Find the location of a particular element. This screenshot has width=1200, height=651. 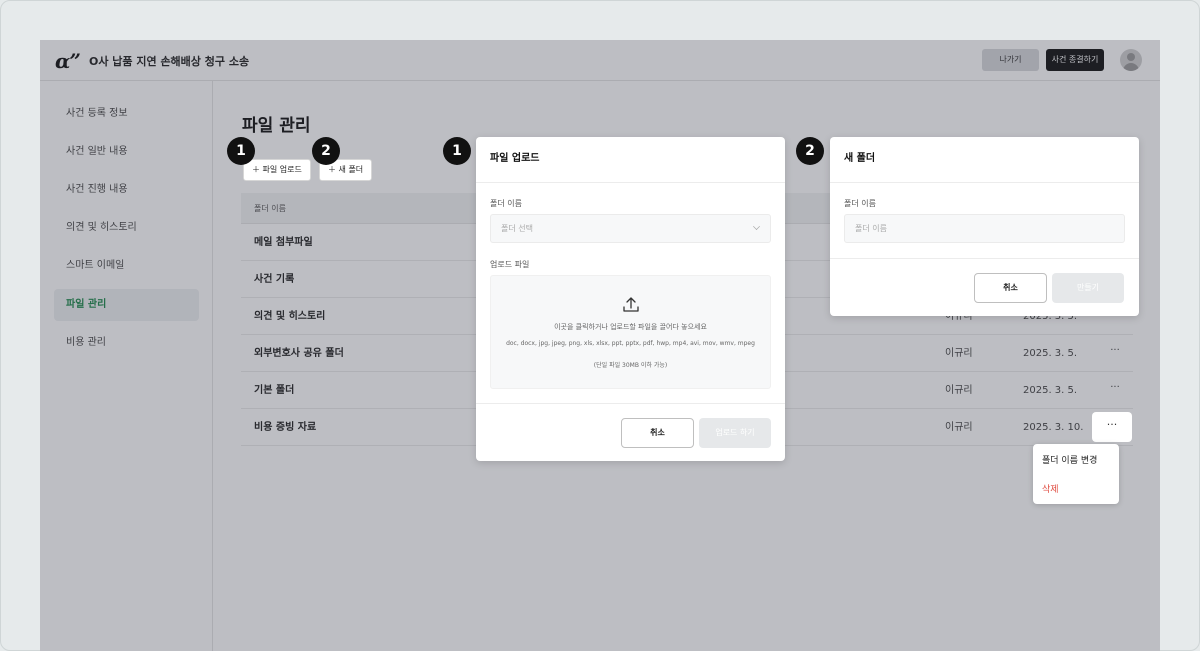

dropzone-instruction: 이곳을 클릭하거나 업로드할 파일을 끌어다 놓으세요 is located at coordinates (630, 327).